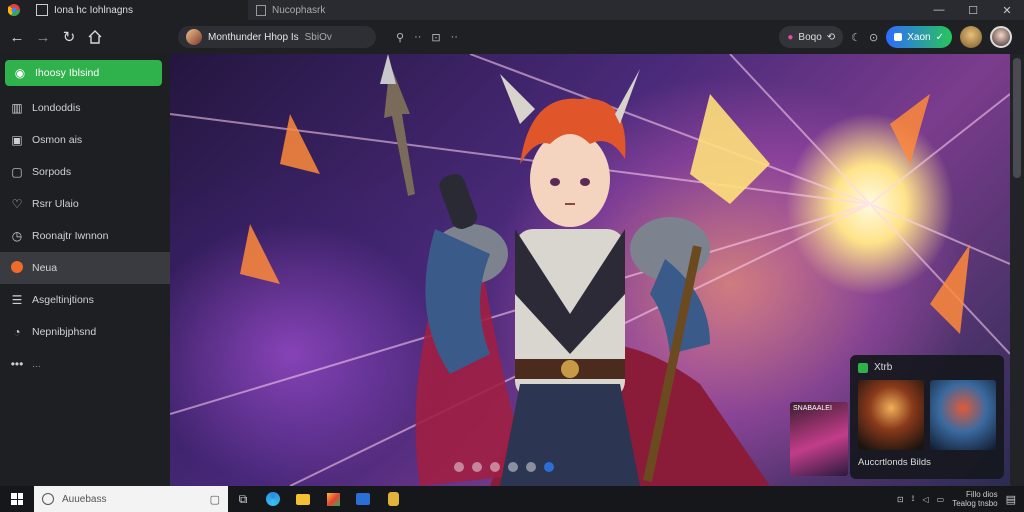 This screenshot has height=512, width=1024. I want to click on orange-dot-icon, so click(17, 266).